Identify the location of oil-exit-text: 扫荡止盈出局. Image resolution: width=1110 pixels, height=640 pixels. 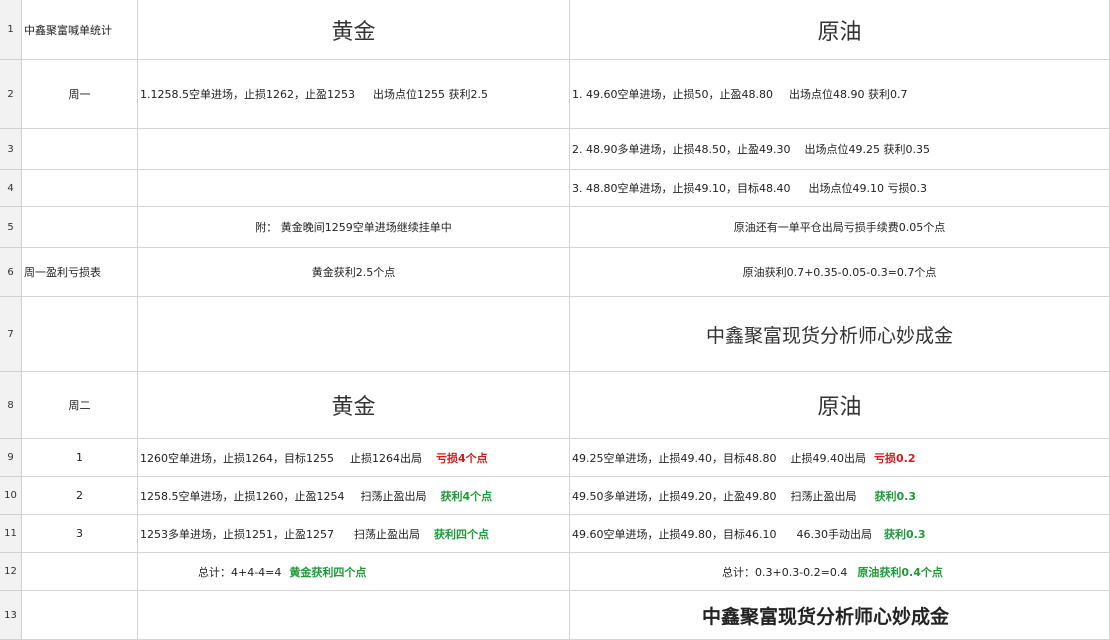
(823, 496).